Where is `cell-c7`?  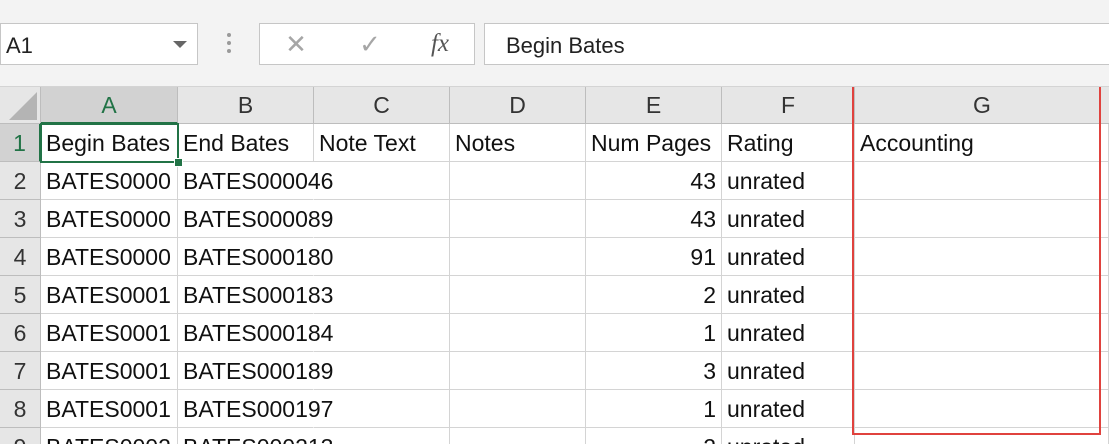
cell-c7 is located at coordinates (382, 371).